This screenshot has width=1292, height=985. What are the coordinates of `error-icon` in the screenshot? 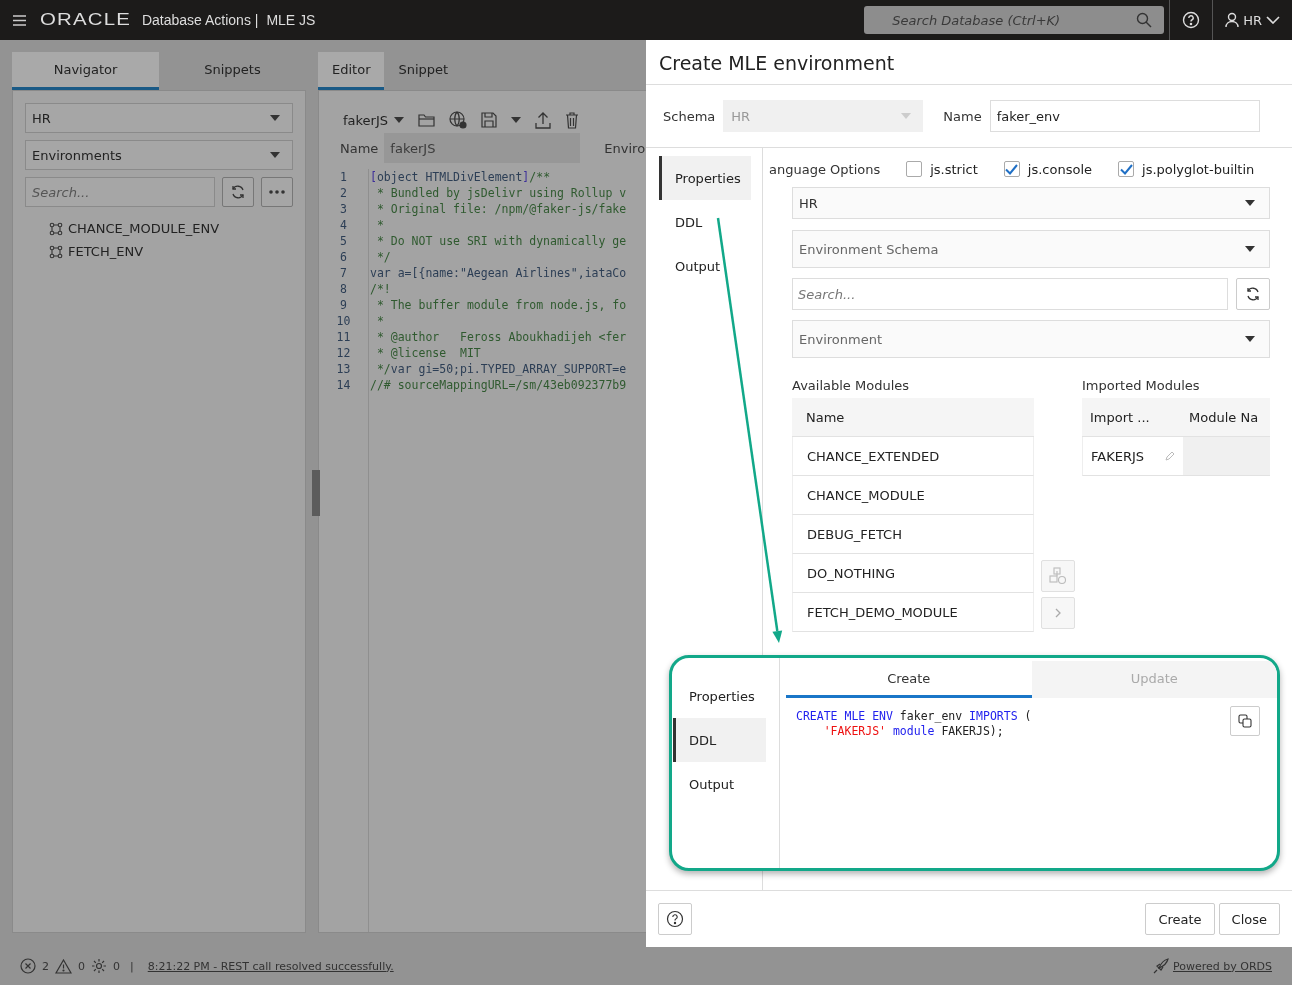 It's located at (28, 966).